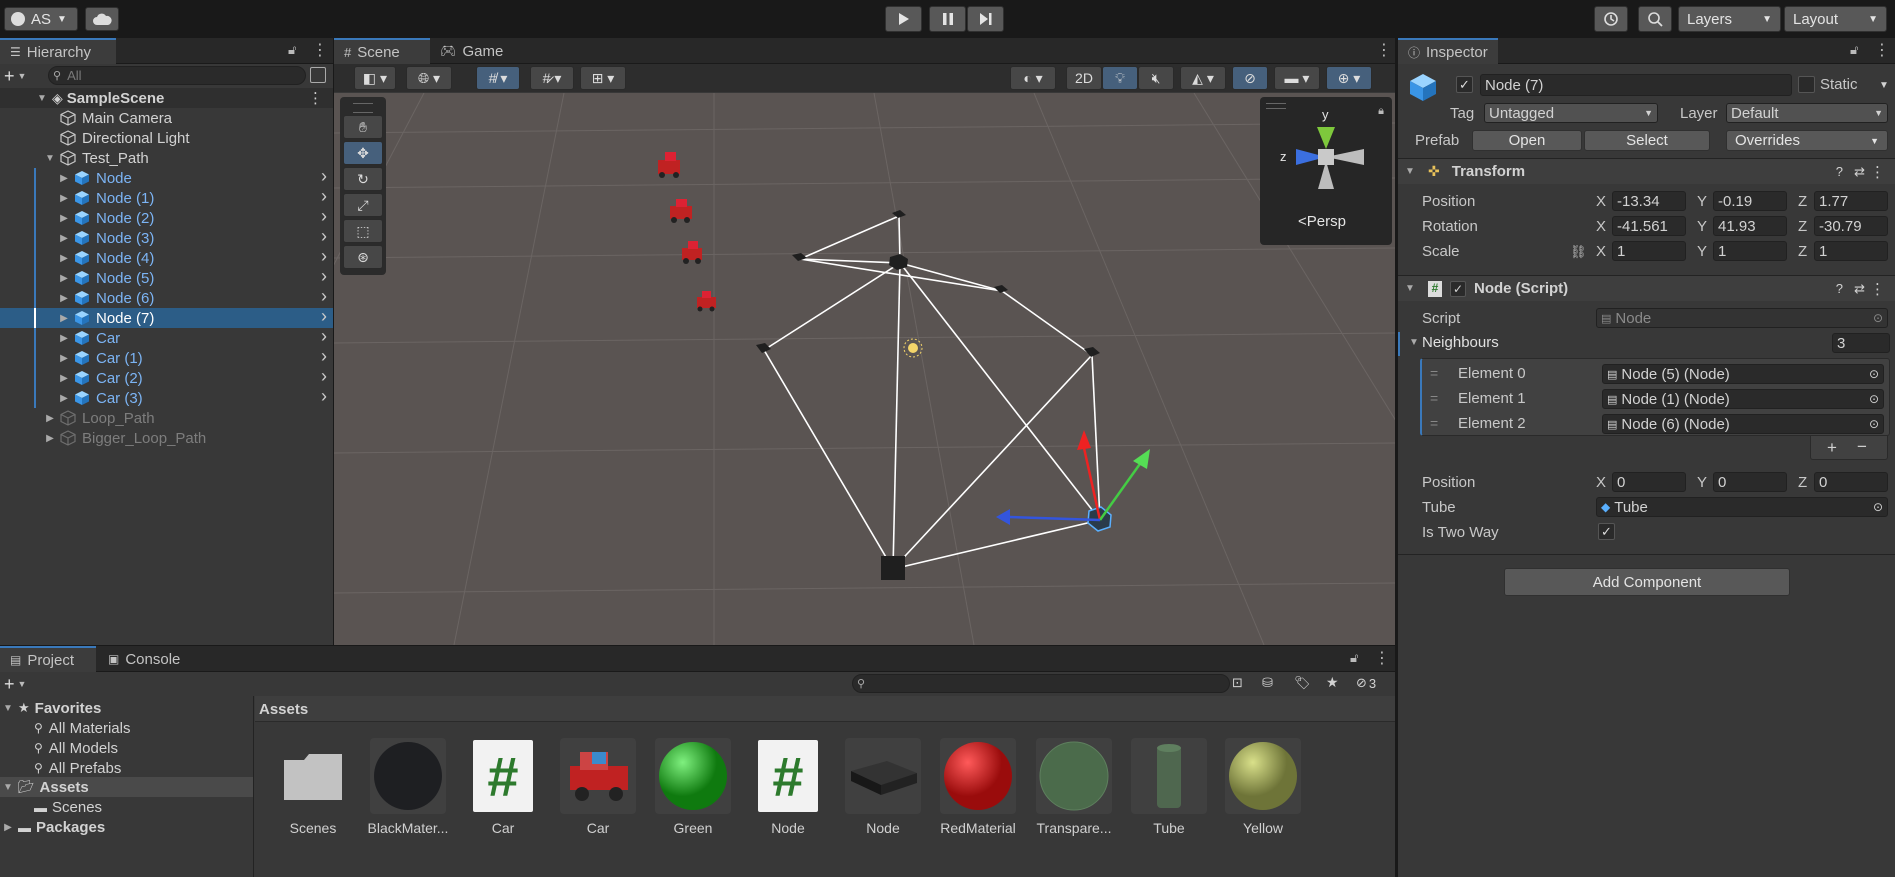 This screenshot has height=877, width=1895. What do you see at coordinates (166, 357) in the screenshot?
I see `hierarchy-item: ▶ Car (1) ›` at bounding box center [166, 357].